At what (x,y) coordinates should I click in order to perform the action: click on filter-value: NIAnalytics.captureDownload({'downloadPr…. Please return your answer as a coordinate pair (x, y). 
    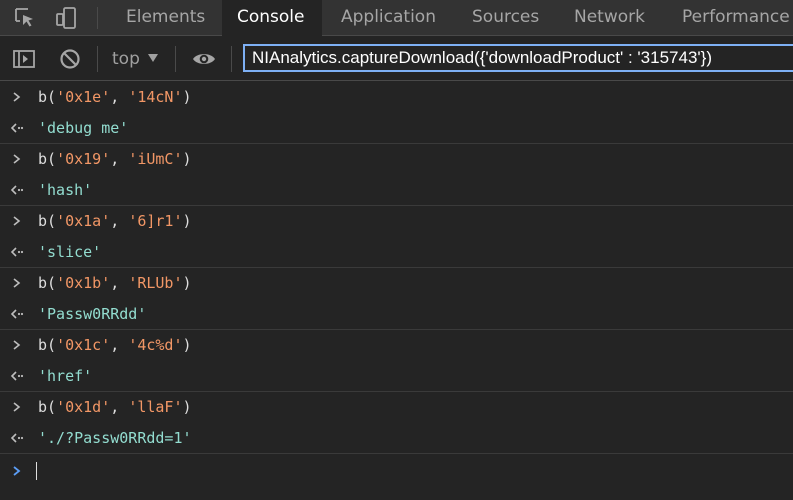
    Looking at the image, I should click on (482, 57).